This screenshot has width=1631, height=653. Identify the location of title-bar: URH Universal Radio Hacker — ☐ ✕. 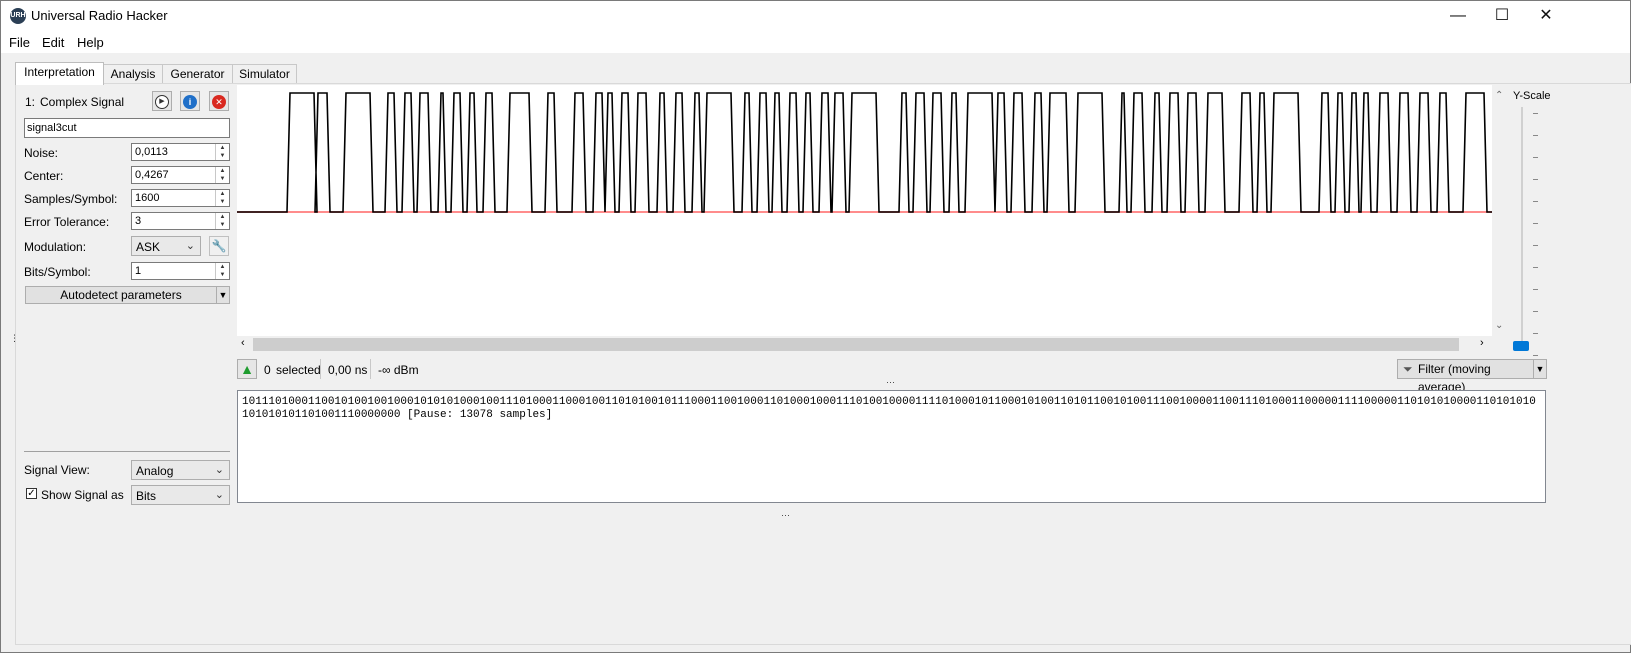
(815, 16).